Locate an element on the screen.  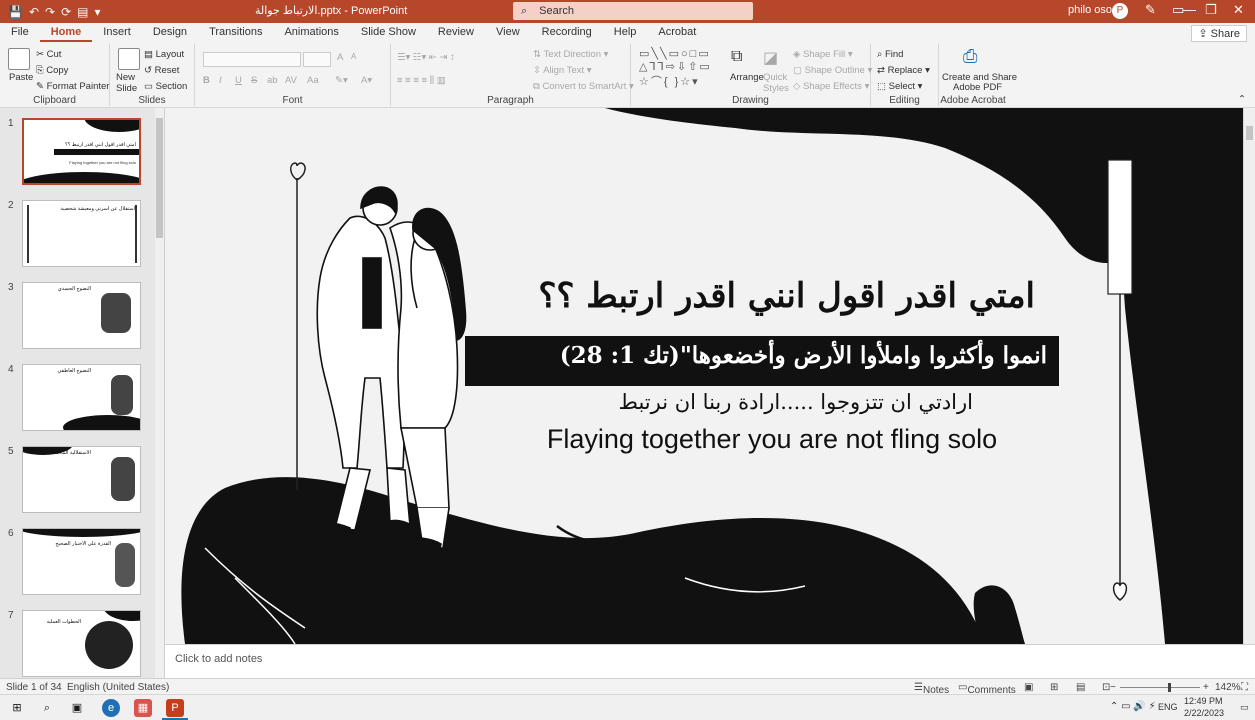
copy-button: ⎘ Copy is located at coordinates (52, 70).